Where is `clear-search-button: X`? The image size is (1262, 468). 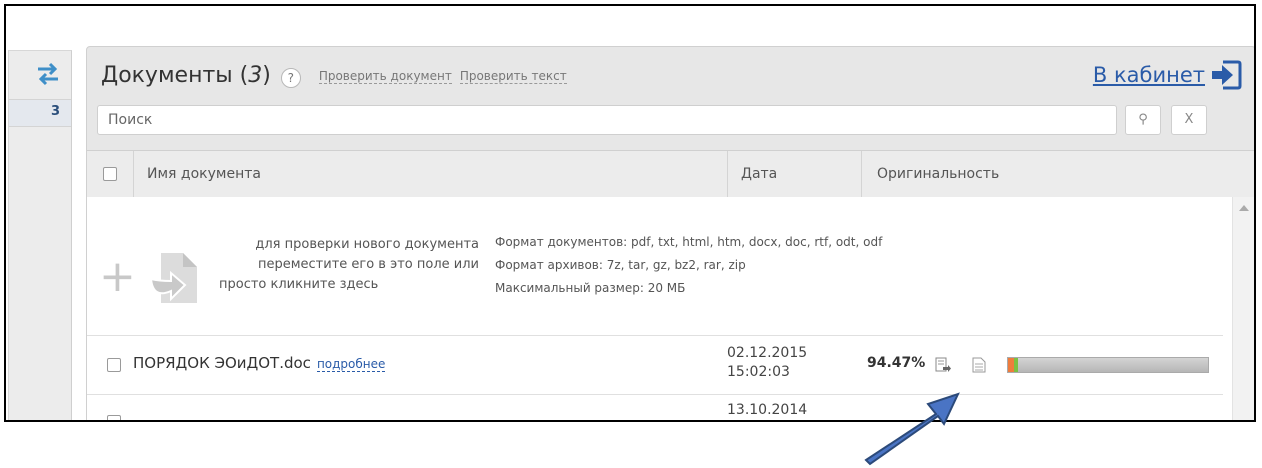
clear-search-button: X is located at coordinates (1189, 120).